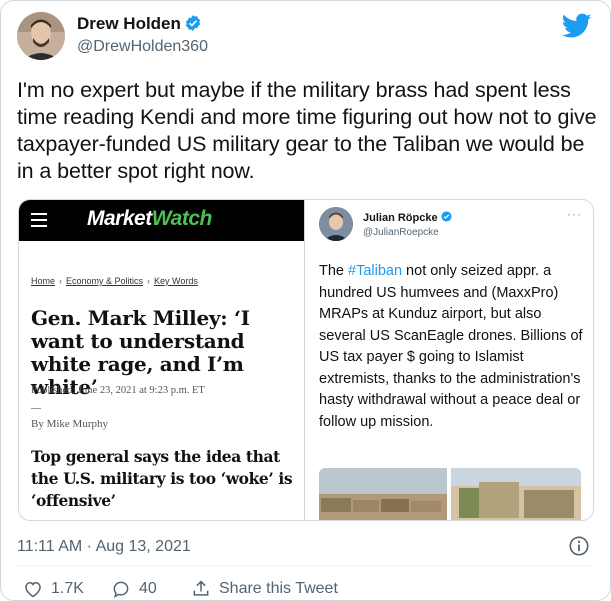 The image size is (611, 601). I want to click on share-button: Share this Tweet, so click(264, 589).